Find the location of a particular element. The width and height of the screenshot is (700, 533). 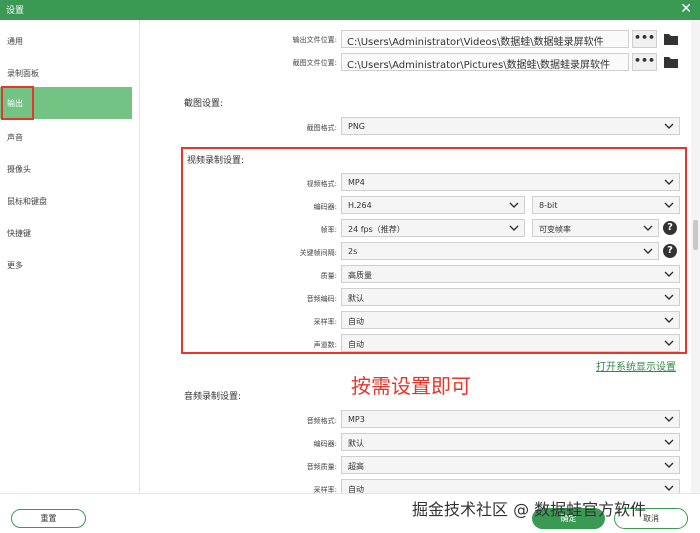

sidebar-item-camera: 摄像头 is located at coordinates (66, 168).